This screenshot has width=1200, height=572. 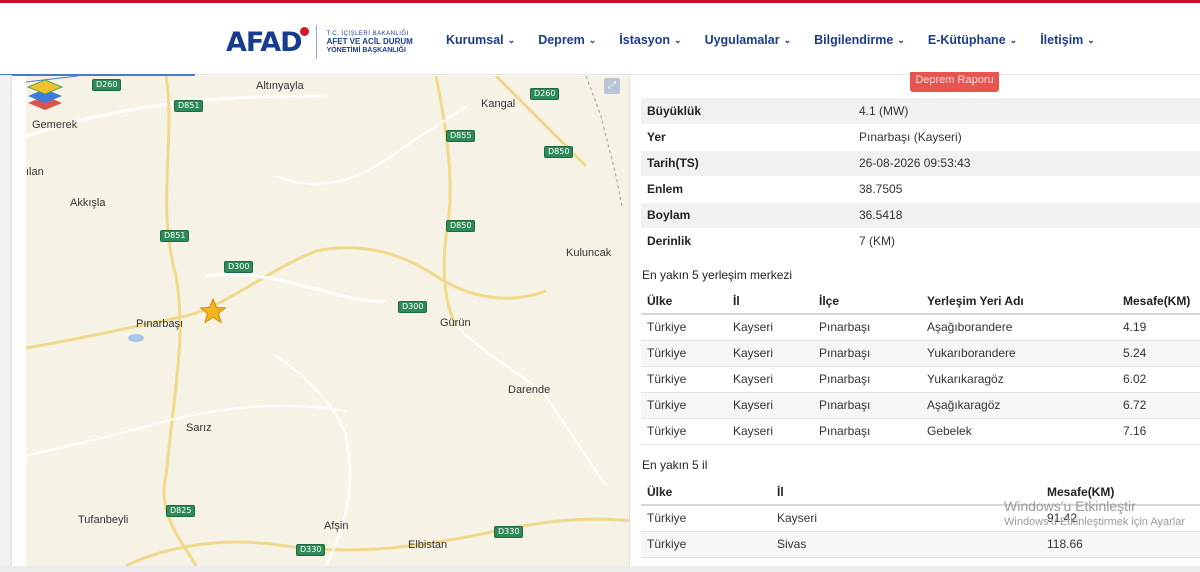 I want to click on column-header: İlçe, so click(x=867, y=301).